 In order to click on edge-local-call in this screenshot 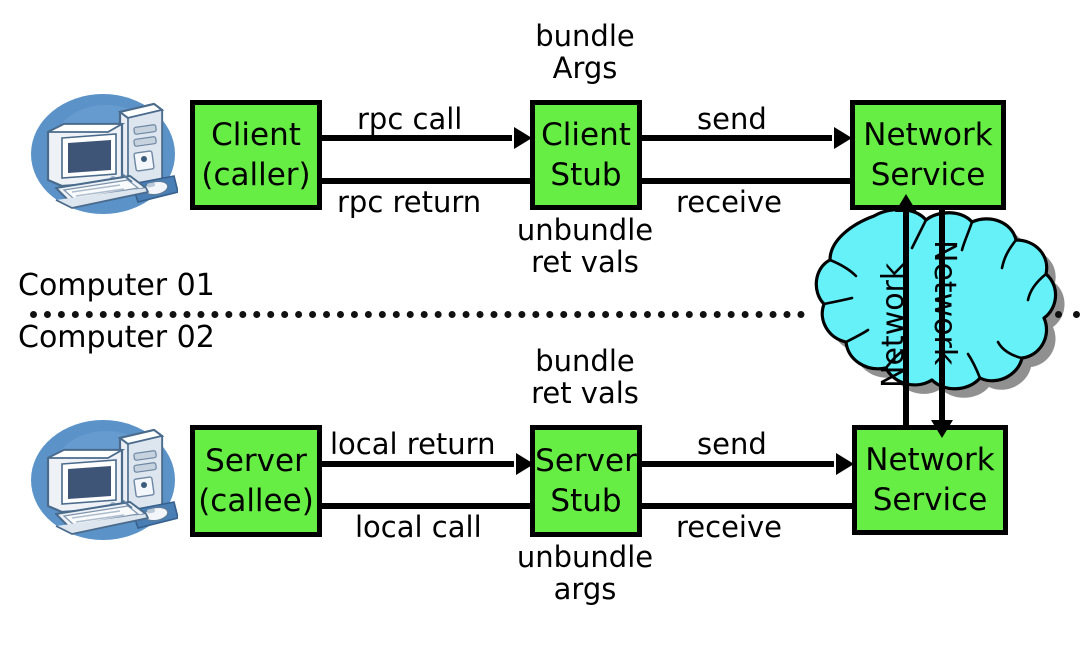, I will do `click(426, 506)`.